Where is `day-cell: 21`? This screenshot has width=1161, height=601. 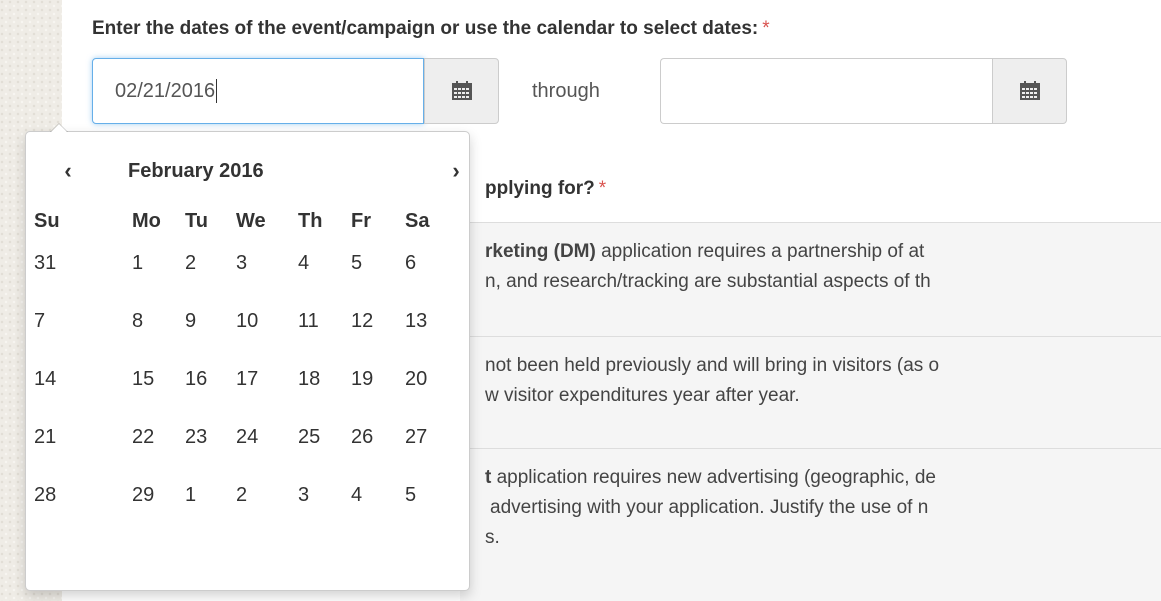 day-cell: 21 is located at coordinates (77, 442).